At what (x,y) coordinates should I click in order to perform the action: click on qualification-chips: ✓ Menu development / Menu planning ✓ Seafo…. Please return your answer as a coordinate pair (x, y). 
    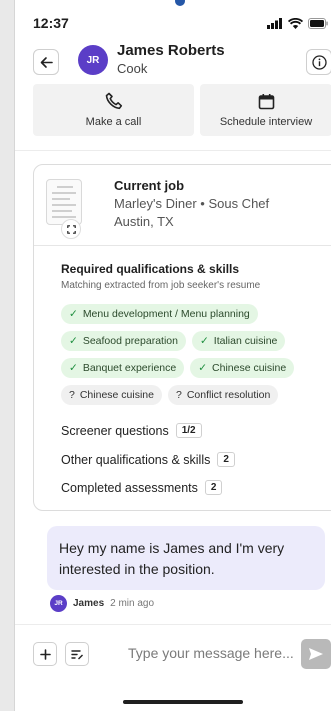
    Looking at the image, I should click on (196, 358).